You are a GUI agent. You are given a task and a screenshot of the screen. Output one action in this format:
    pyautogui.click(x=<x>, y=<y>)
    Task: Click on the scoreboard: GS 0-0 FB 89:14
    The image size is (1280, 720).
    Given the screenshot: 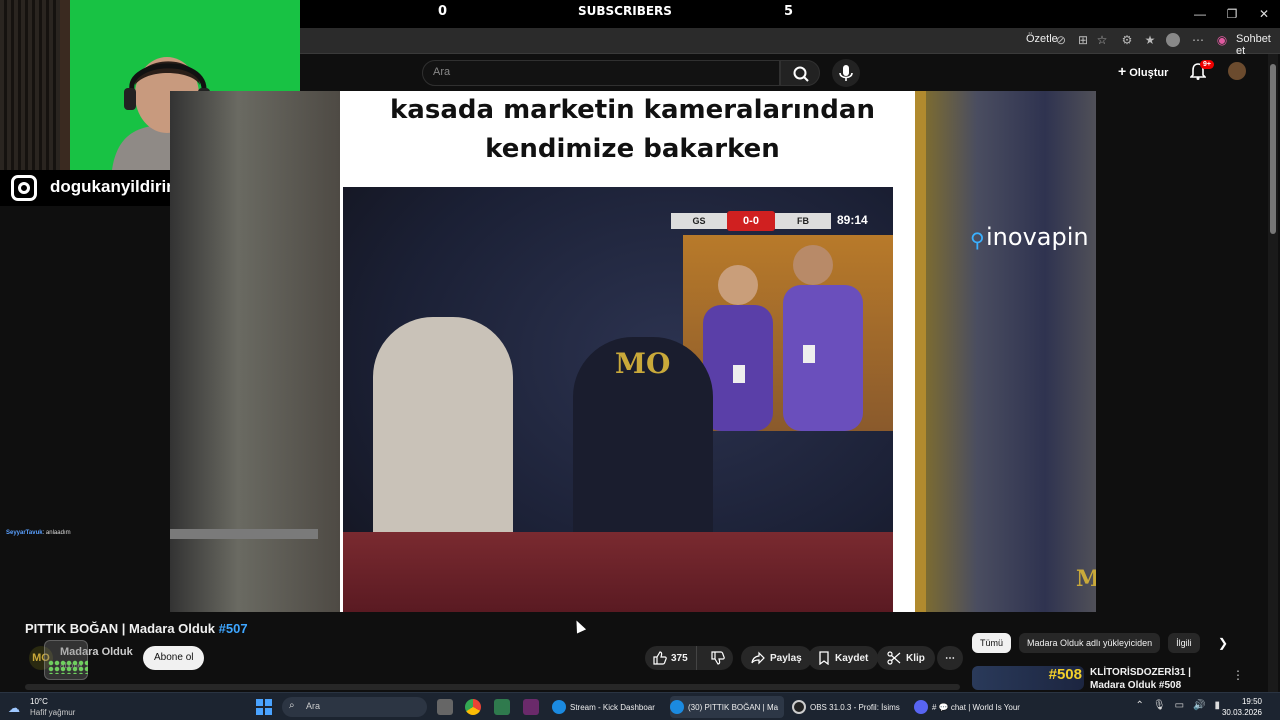 What is the action you would take?
    pyautogui.click(x=782, y=221)
    